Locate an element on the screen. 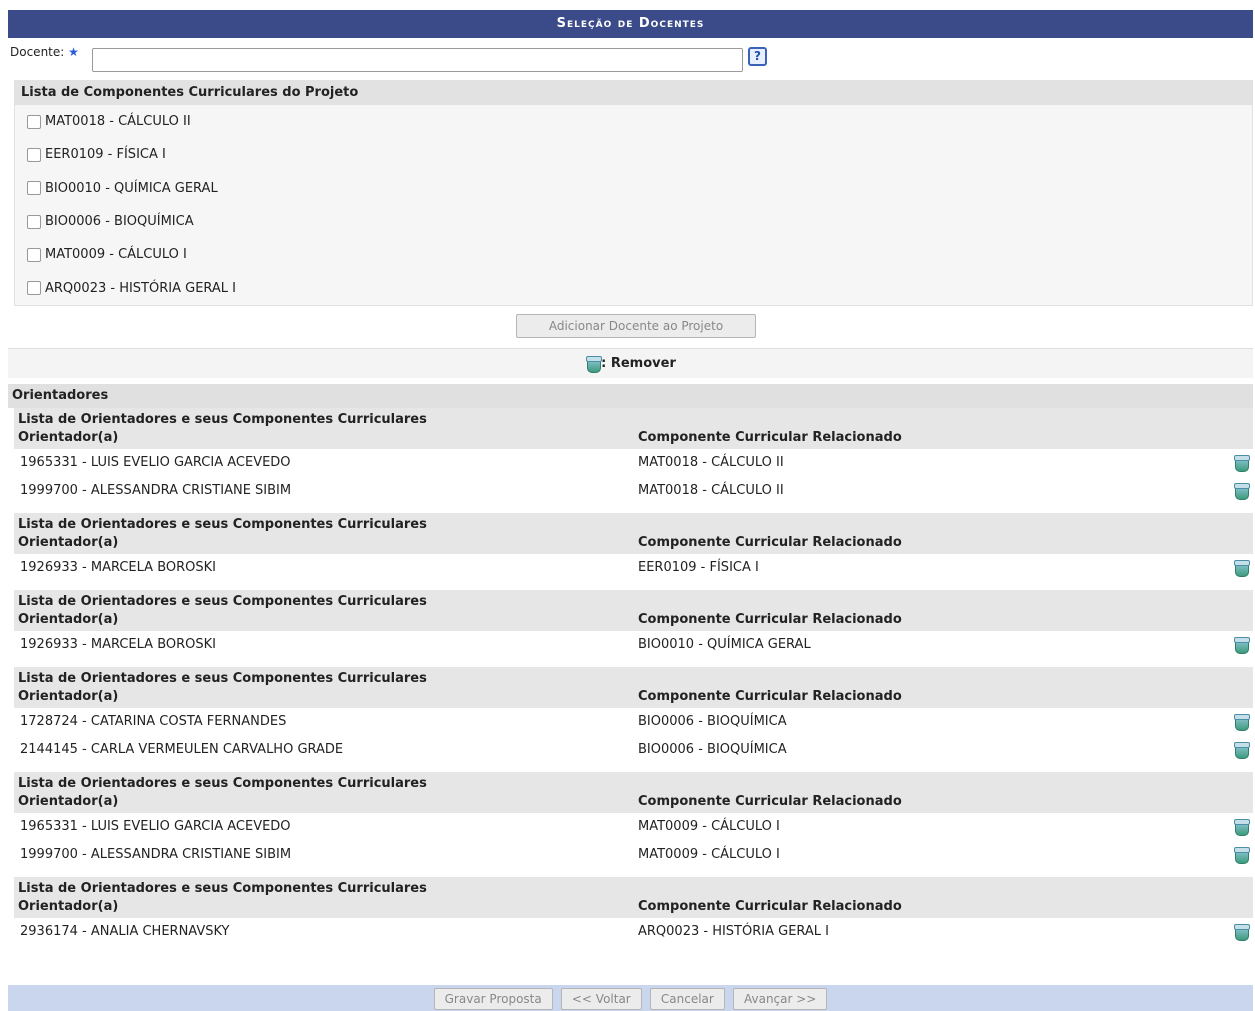  gravar-proposta-button: Gravar Proposta is located at coordinates (493, 999).